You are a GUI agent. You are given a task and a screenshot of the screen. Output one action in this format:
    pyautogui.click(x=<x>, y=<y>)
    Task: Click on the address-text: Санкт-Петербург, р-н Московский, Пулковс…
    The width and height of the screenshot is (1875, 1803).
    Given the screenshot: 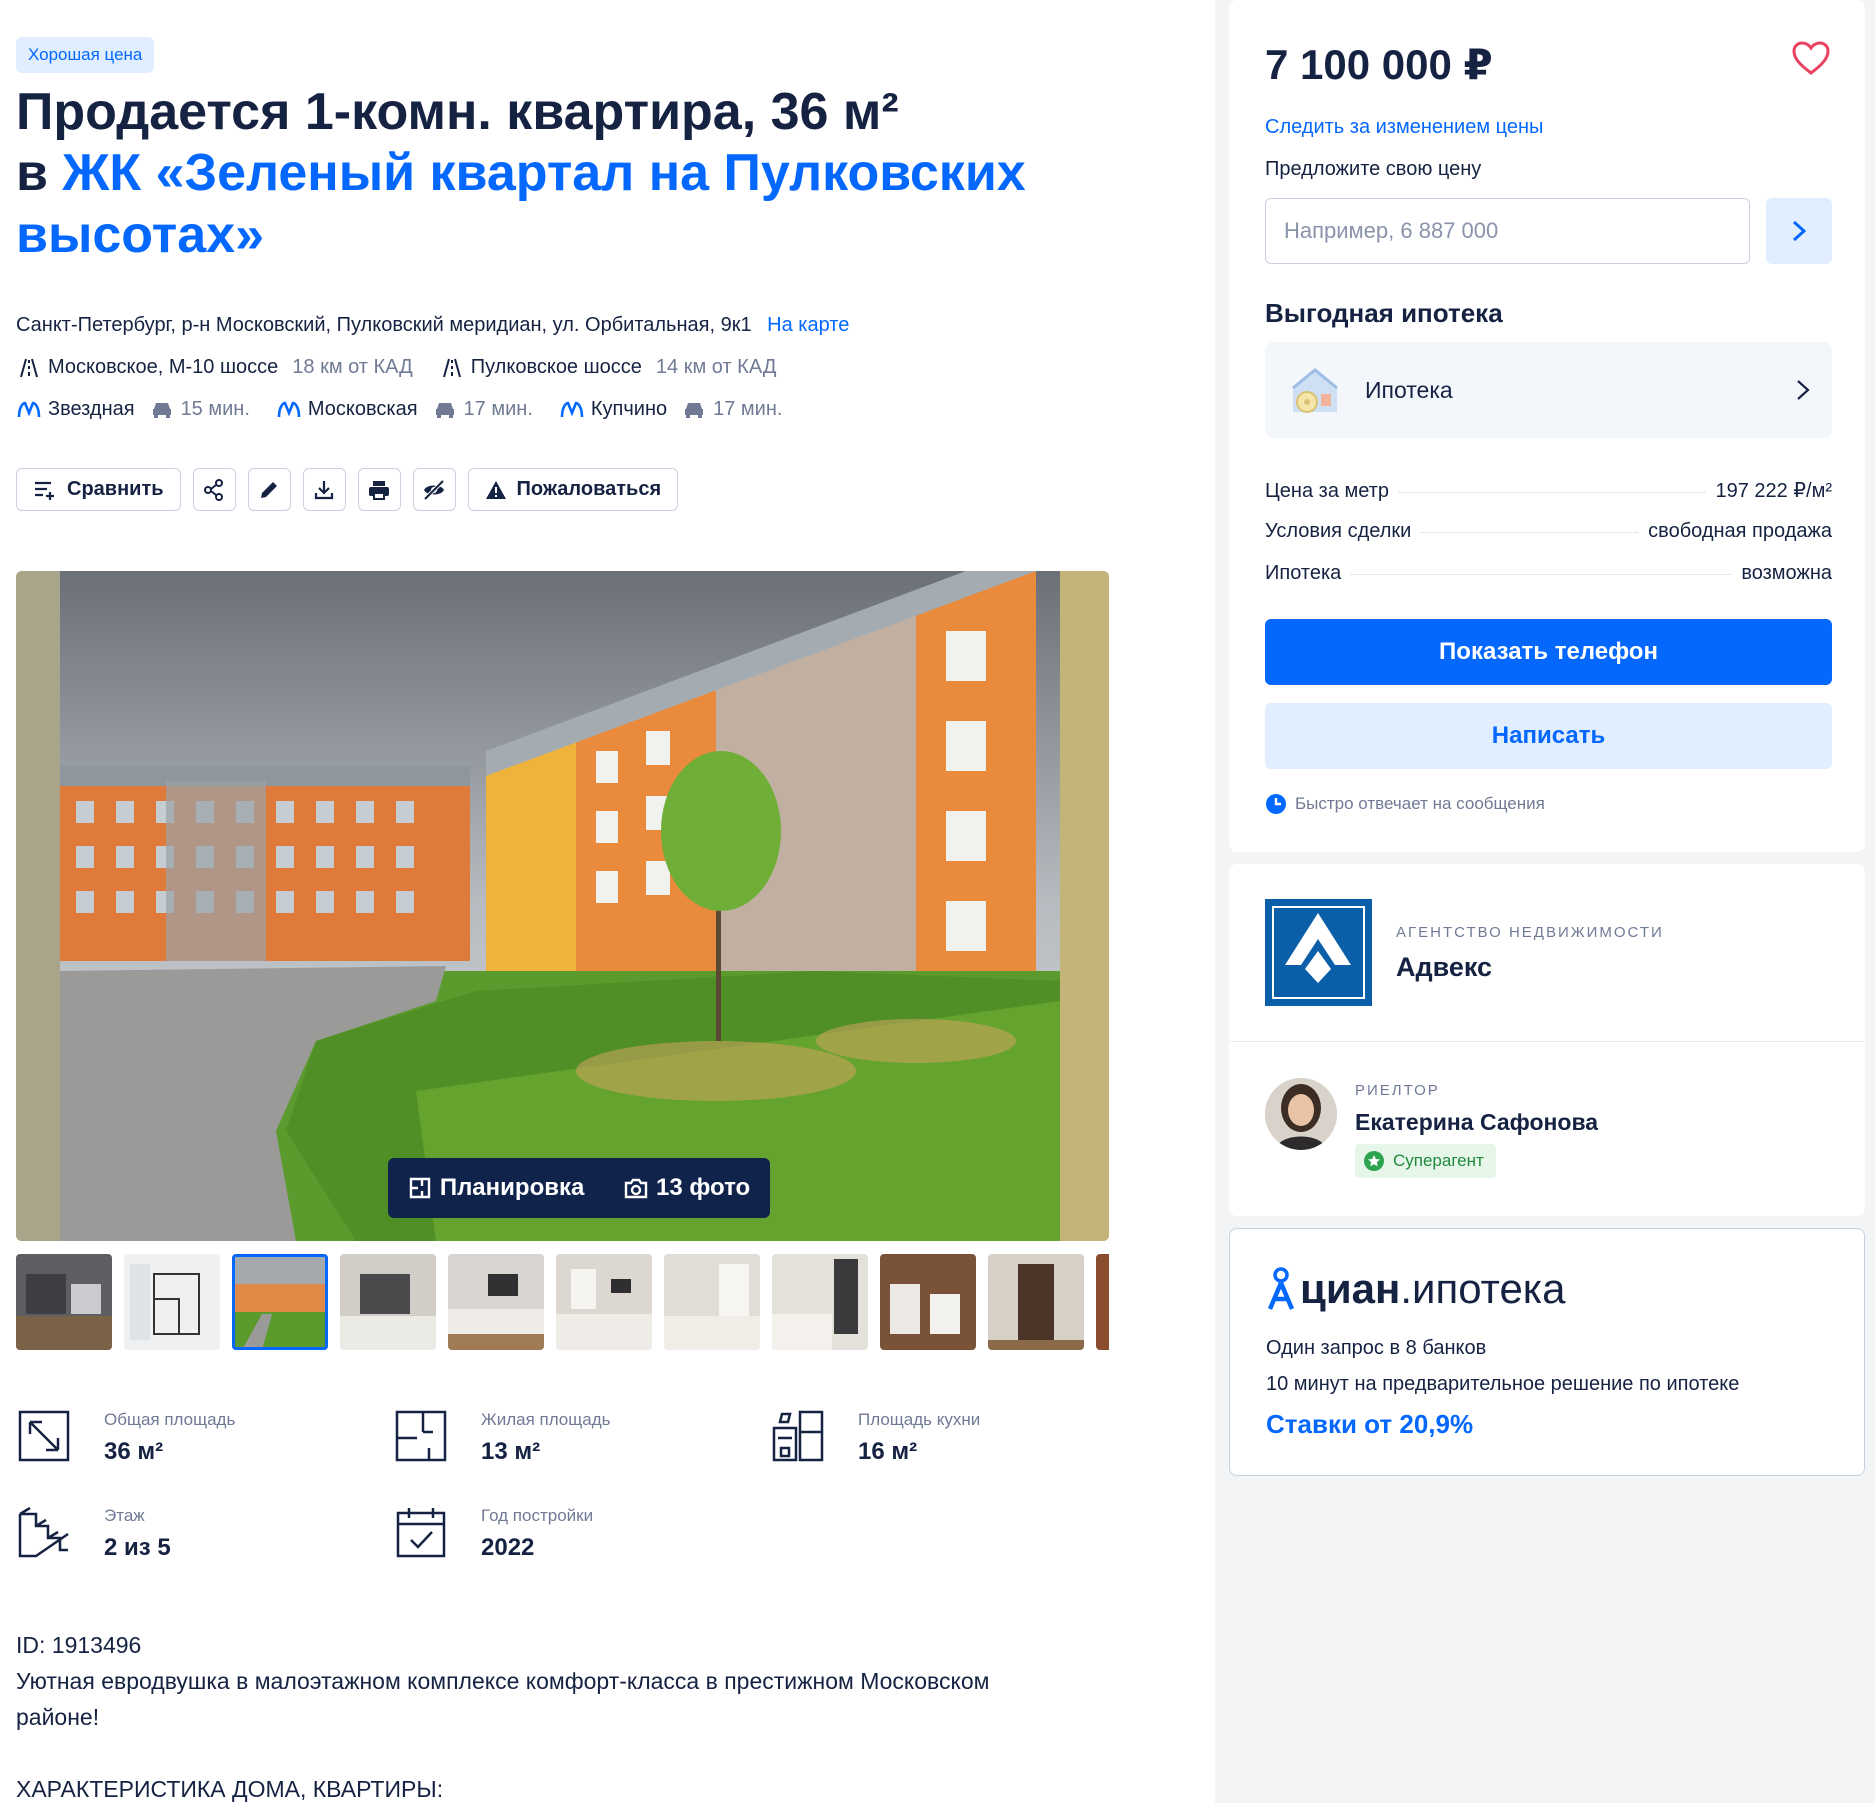 What is the action you would take?
    pyautogui.click(x=384, y=325)
    